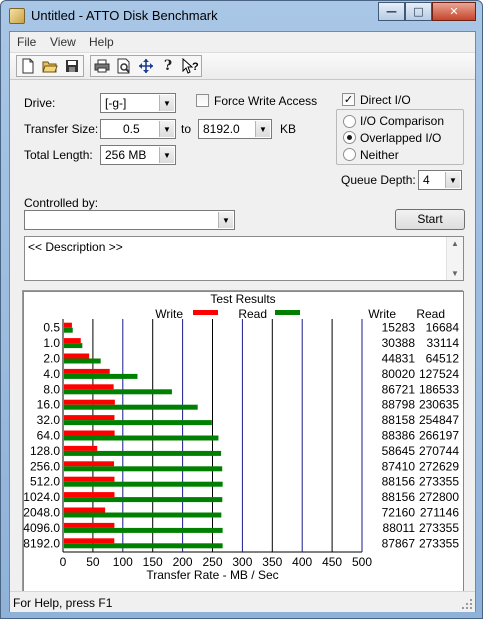  Describe the element at coordinates (399, 513) in the screenshot. I see `write-value: 72160` at that location.